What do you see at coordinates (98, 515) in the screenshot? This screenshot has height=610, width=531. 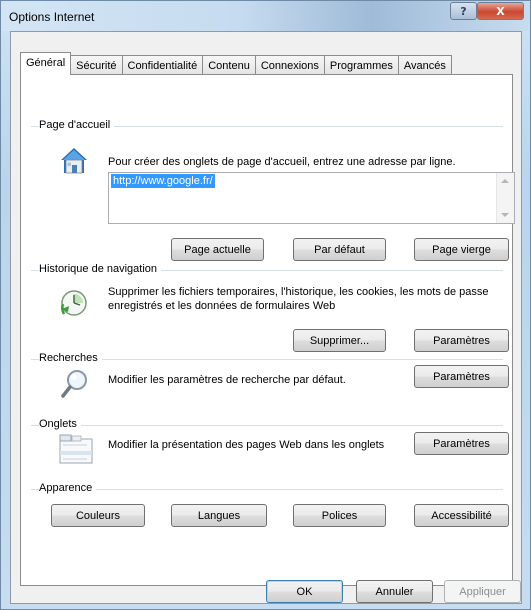 I see `colors-button: Couleurs` at bounding box center [98, 515].